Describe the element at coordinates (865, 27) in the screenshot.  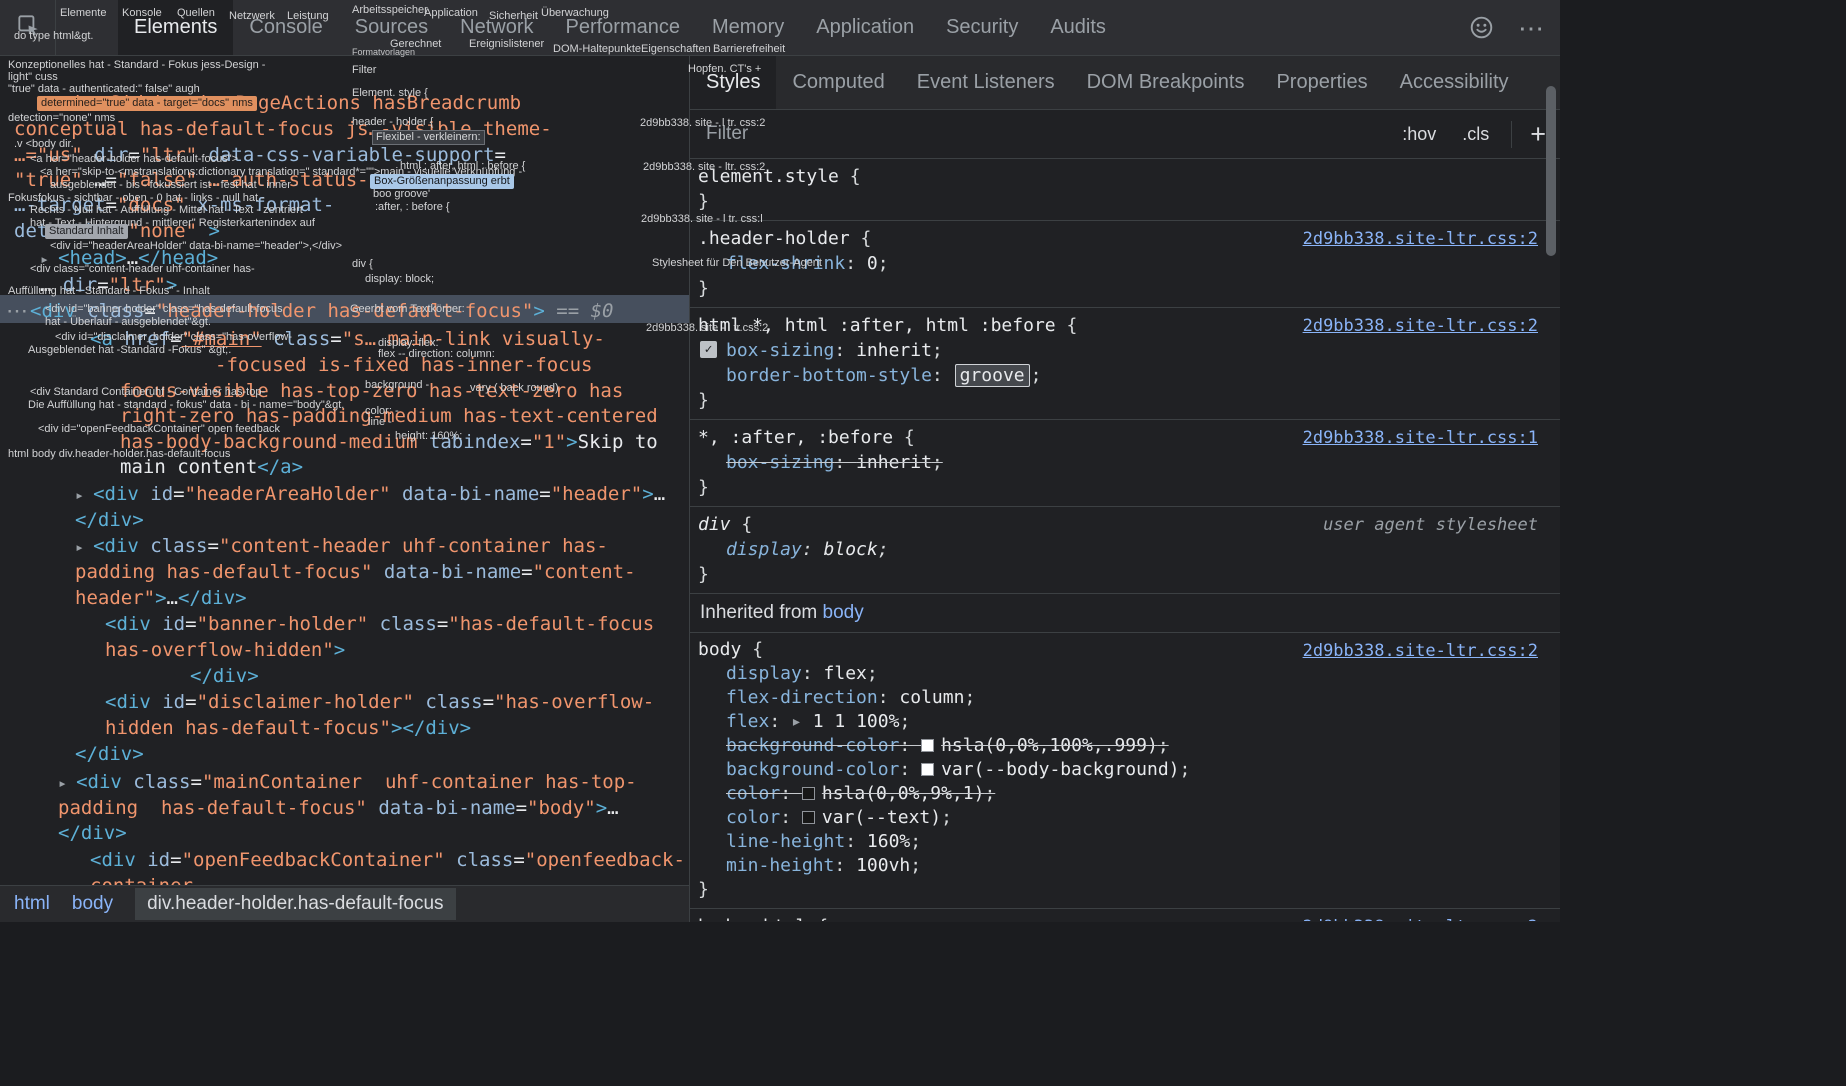
I see `tab-application: Application` at that location.